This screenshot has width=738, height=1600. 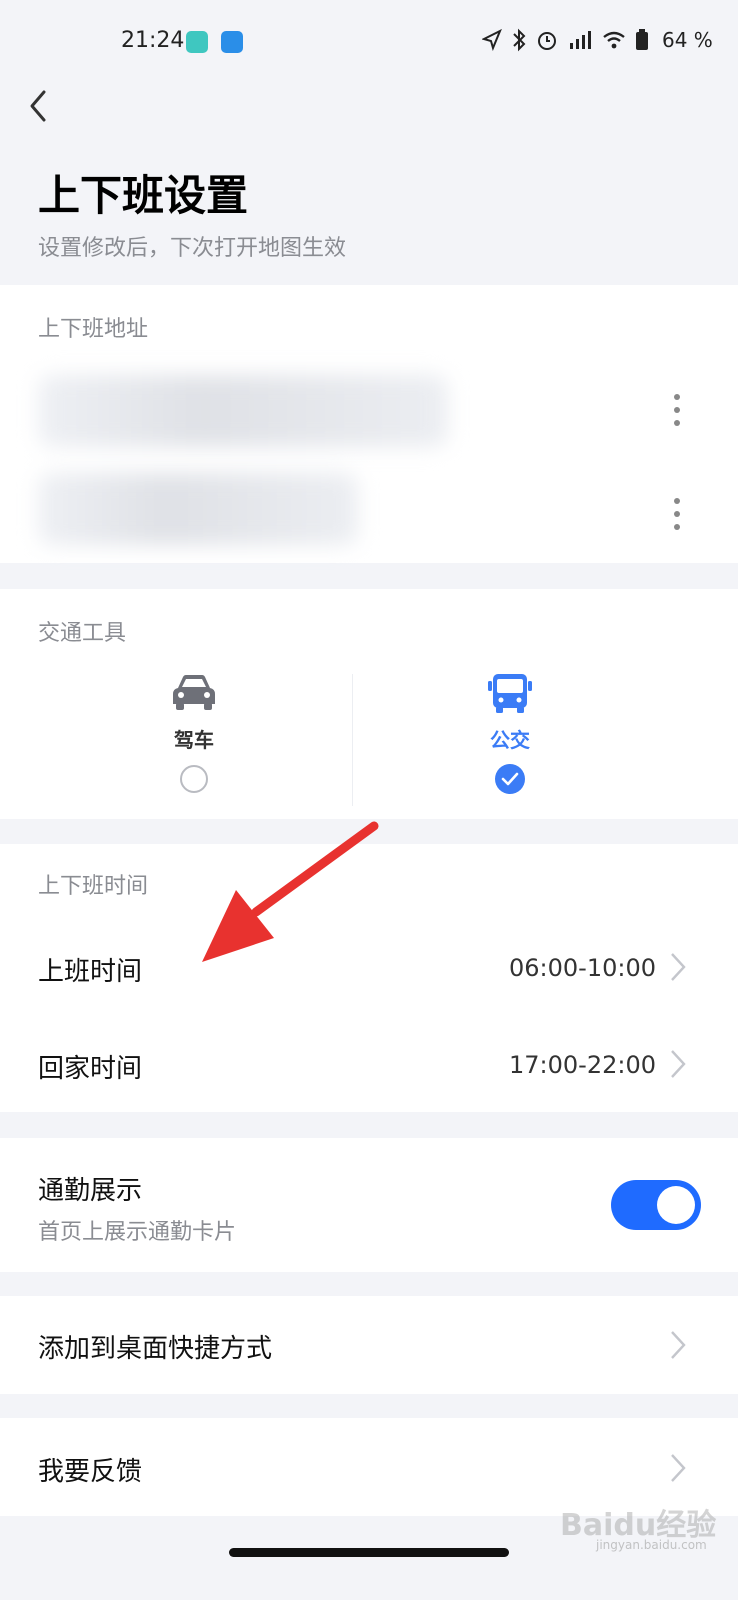 I want to click on transport-card: 交通工具, so click(x=369, y=704).